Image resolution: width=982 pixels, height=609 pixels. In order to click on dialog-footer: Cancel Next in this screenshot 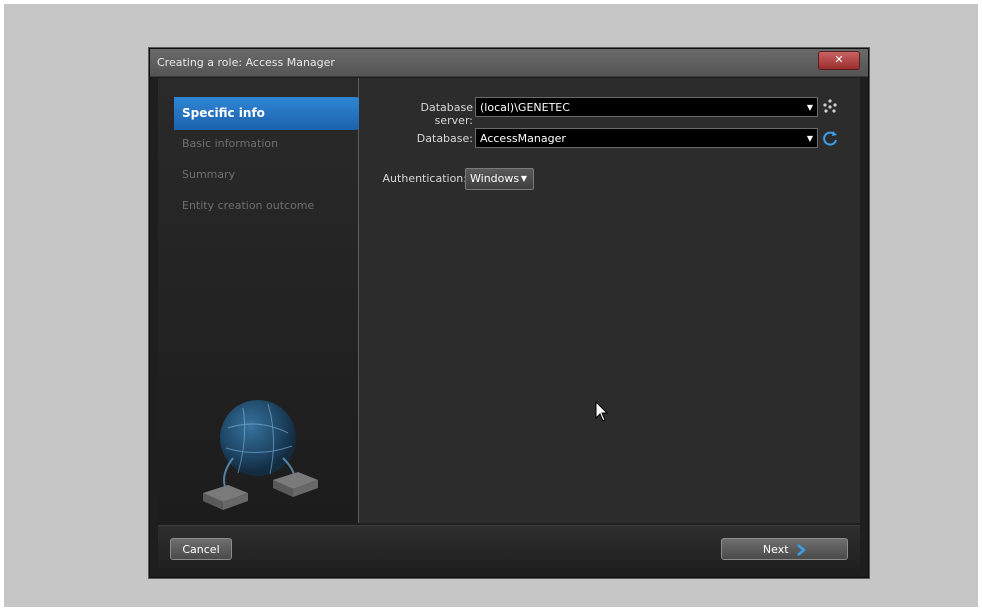, I will do `click(509, 547)`.